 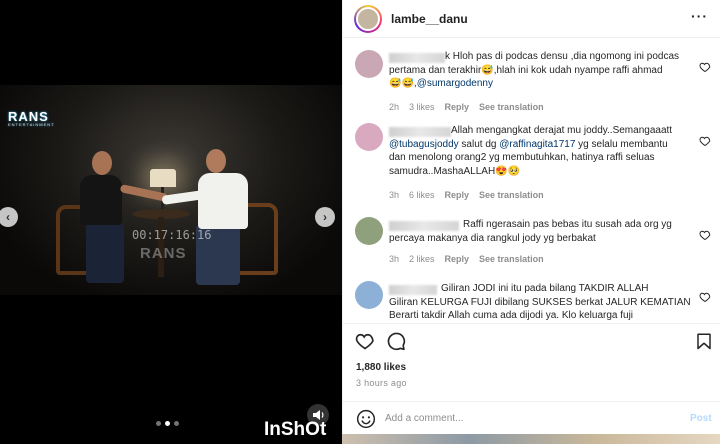 I want to click on carousel-next-button: ›, so click(x=325, y=217).